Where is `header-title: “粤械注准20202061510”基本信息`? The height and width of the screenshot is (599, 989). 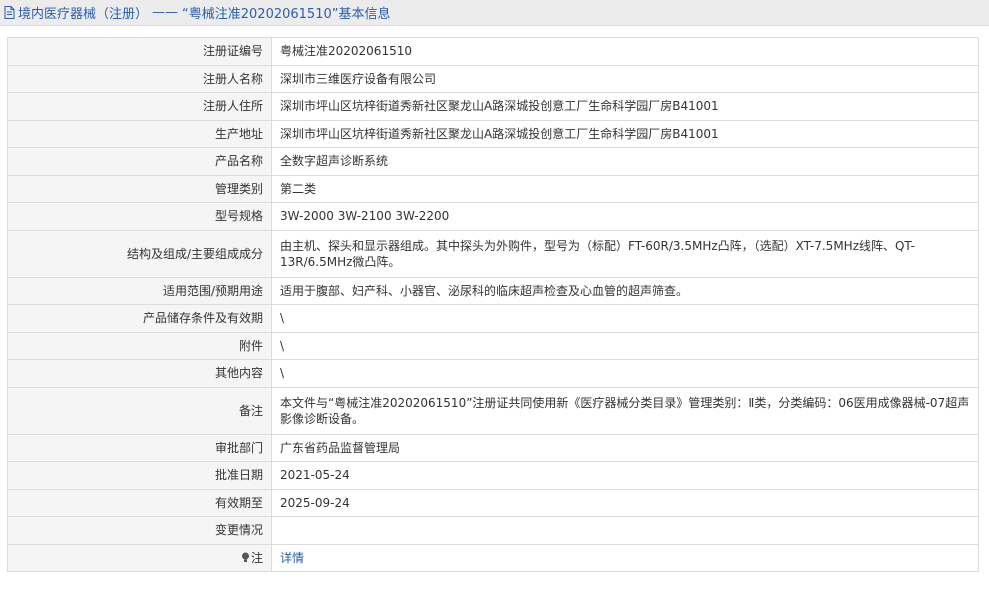
header-title: “粤械注准20202061510”基本信息 is located at coordinates (286, 14).